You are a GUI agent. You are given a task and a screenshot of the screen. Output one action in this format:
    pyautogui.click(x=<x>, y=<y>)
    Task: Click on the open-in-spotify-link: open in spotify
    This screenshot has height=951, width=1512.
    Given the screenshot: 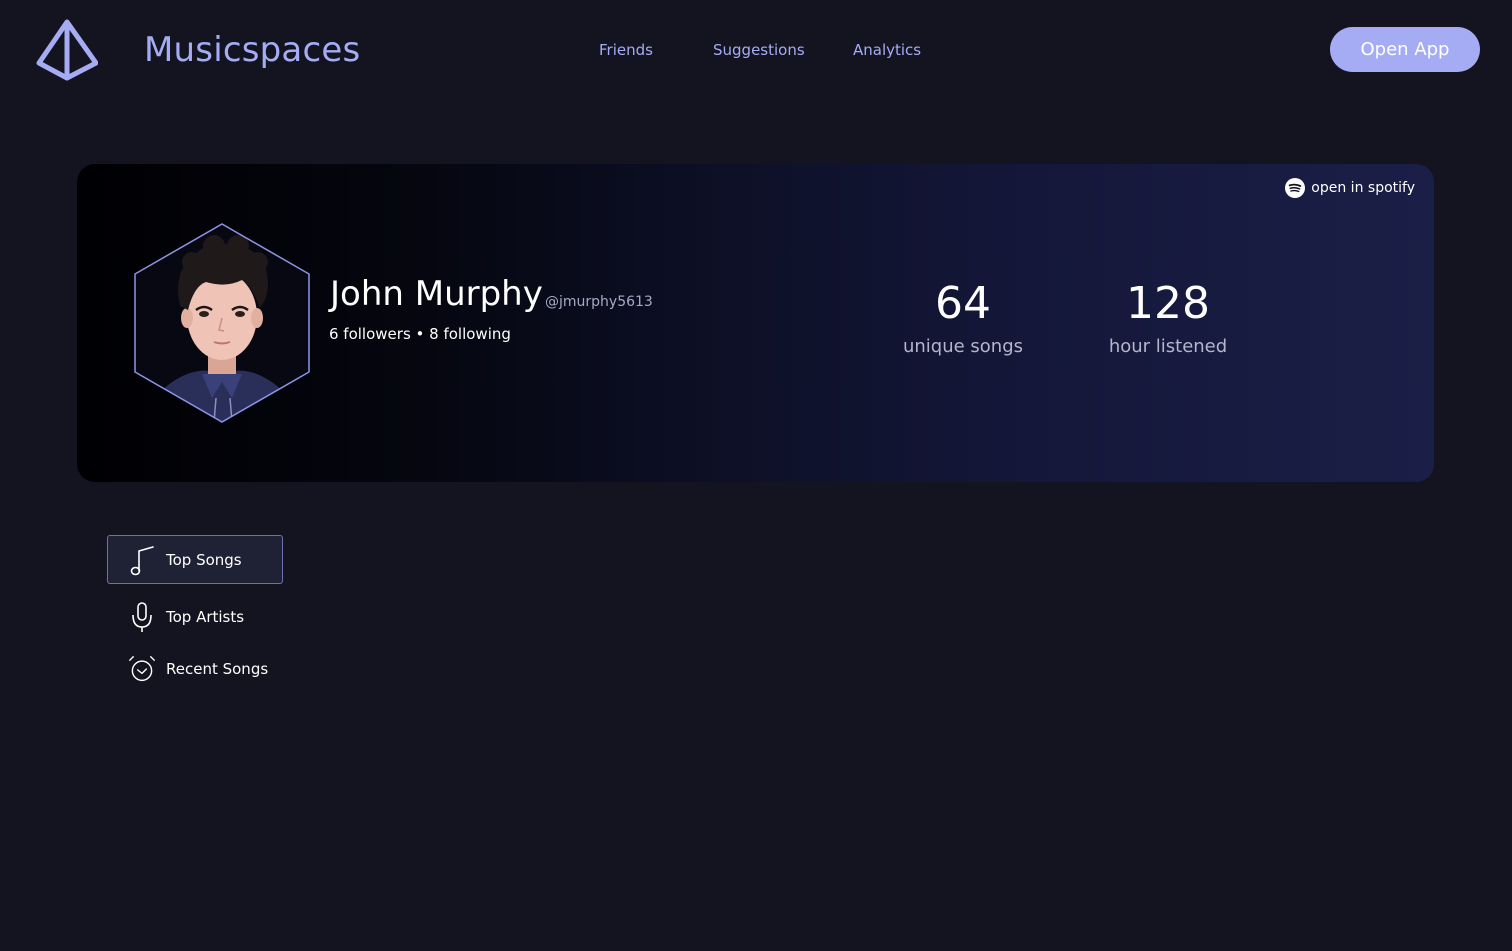 What is the action you would take?
    pyautogui.click(x=1350, y=188)
    